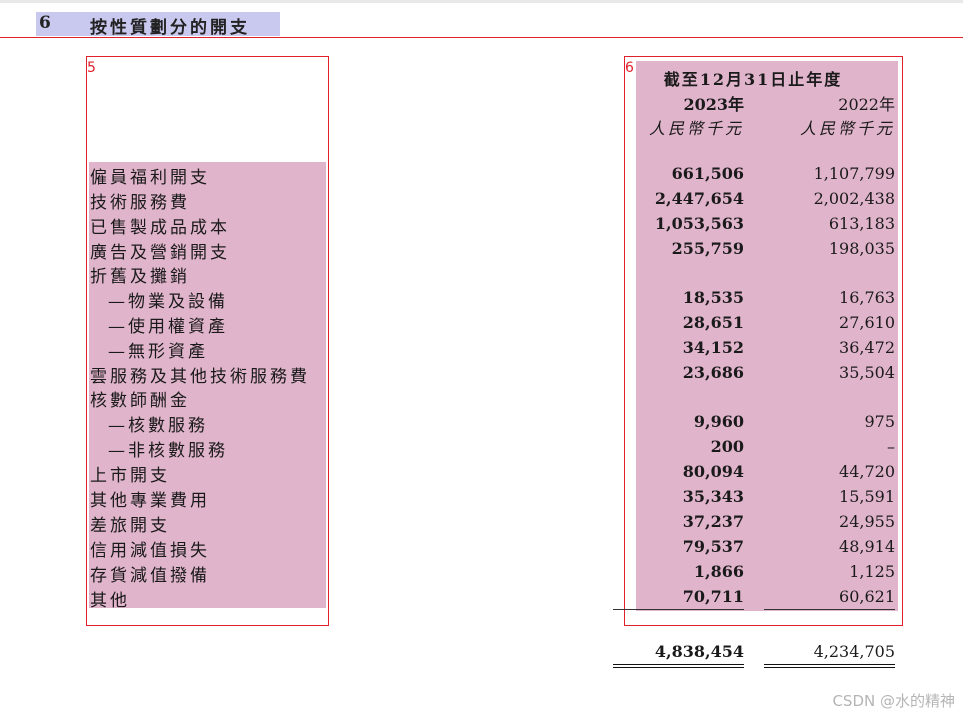 The height and width of the screenshot is (718, 963). I want to click on value-2023: 80,094, so click(713, 471).